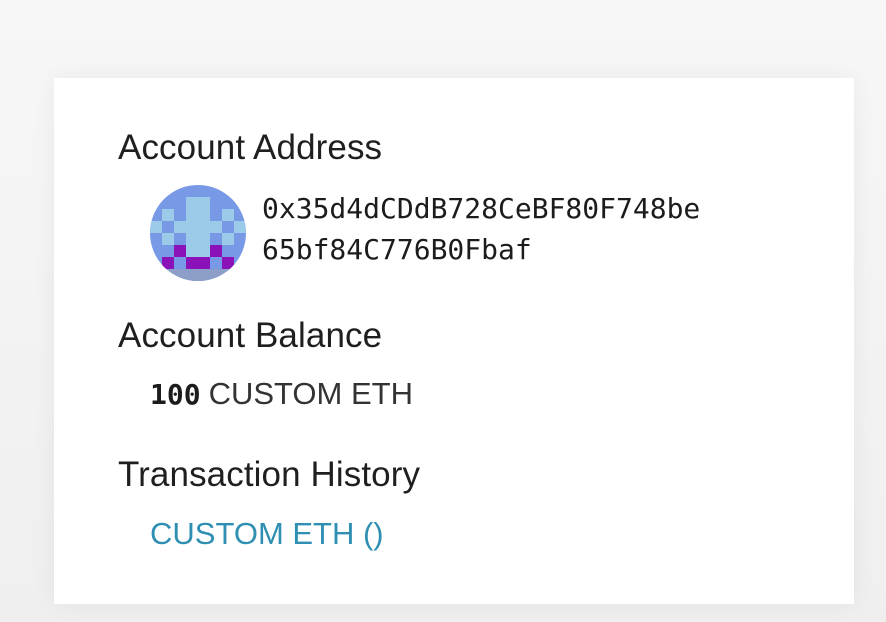 This screenshot has width=886, height=622. What do you see at coordinates (481, 208) in the screenshot?
I see `account-address-line-1: 0x35d4dCDdB728CeBF80F748be` at bounding box center [481, 208].